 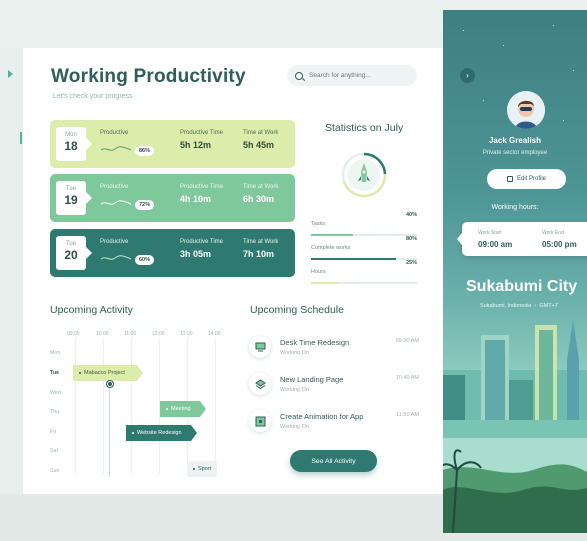 I want to click on back-chevron-icon: ›, so click(x=467, y=75).